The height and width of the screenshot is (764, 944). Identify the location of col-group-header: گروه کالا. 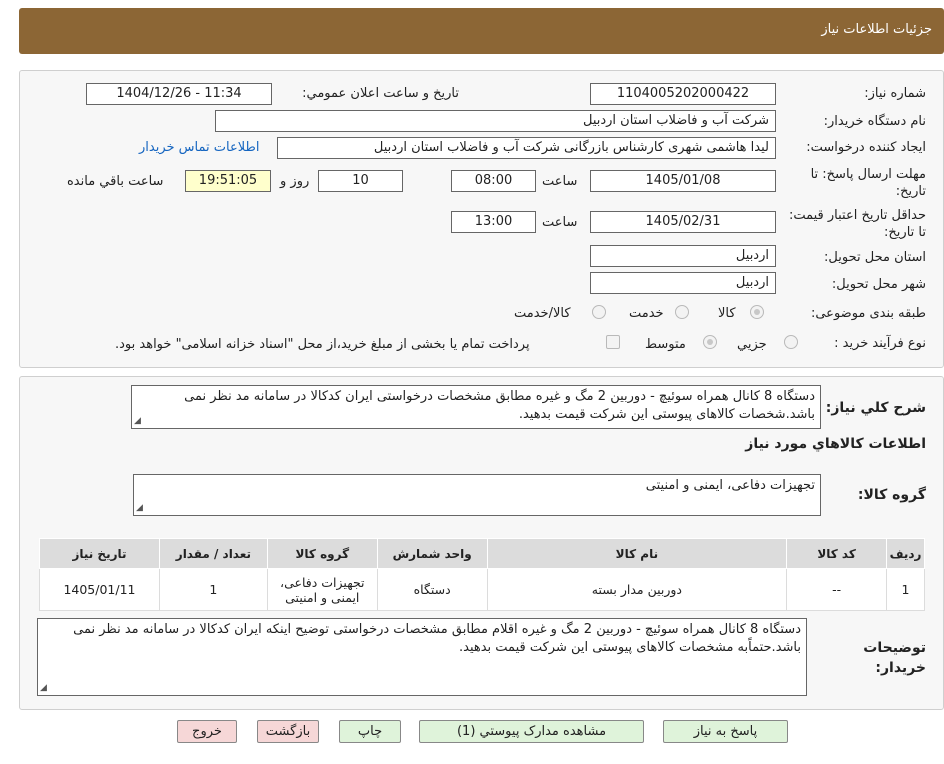
(322, 553).